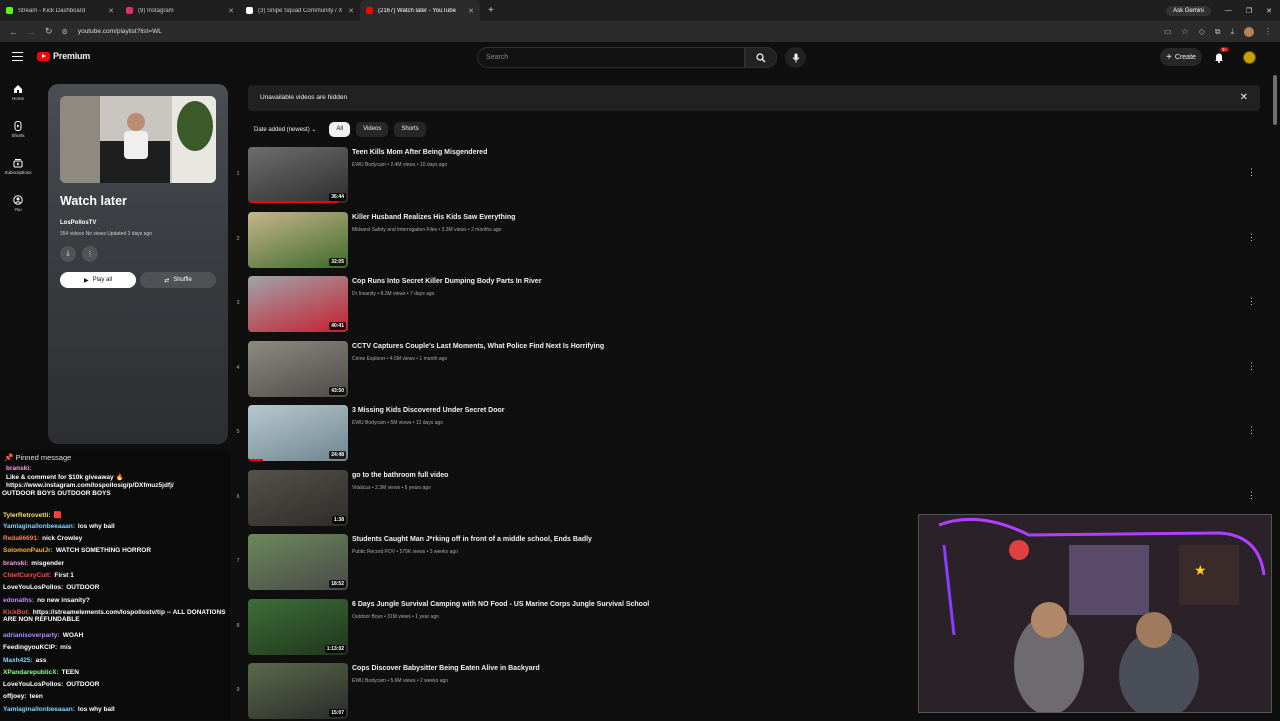 Image resolution: width=1280 pixels, height=721 pixels. Describe the element at coordinates (27, 575) in the screenshot. I see `chat-username: ChiefCurryCult:` at that location.